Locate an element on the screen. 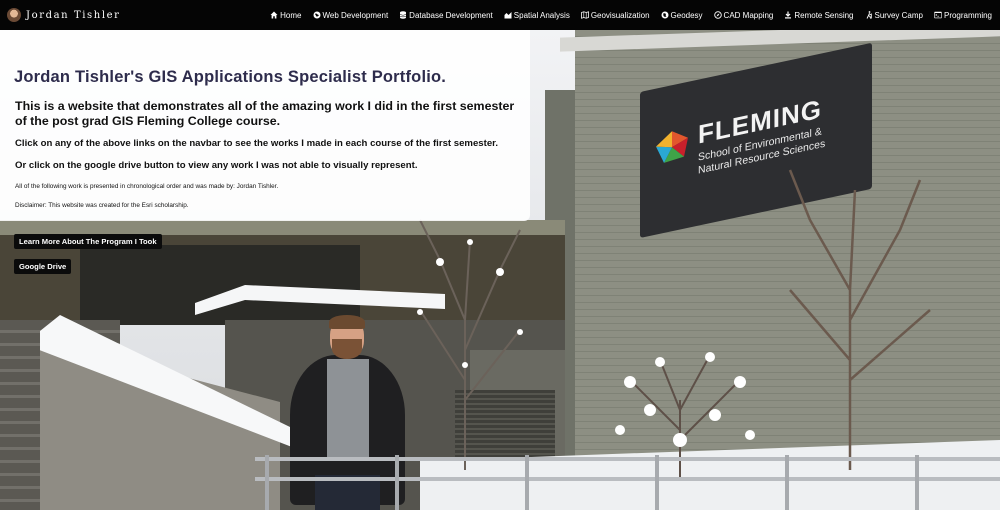  person-shirt is located at coordinates (348, 409).